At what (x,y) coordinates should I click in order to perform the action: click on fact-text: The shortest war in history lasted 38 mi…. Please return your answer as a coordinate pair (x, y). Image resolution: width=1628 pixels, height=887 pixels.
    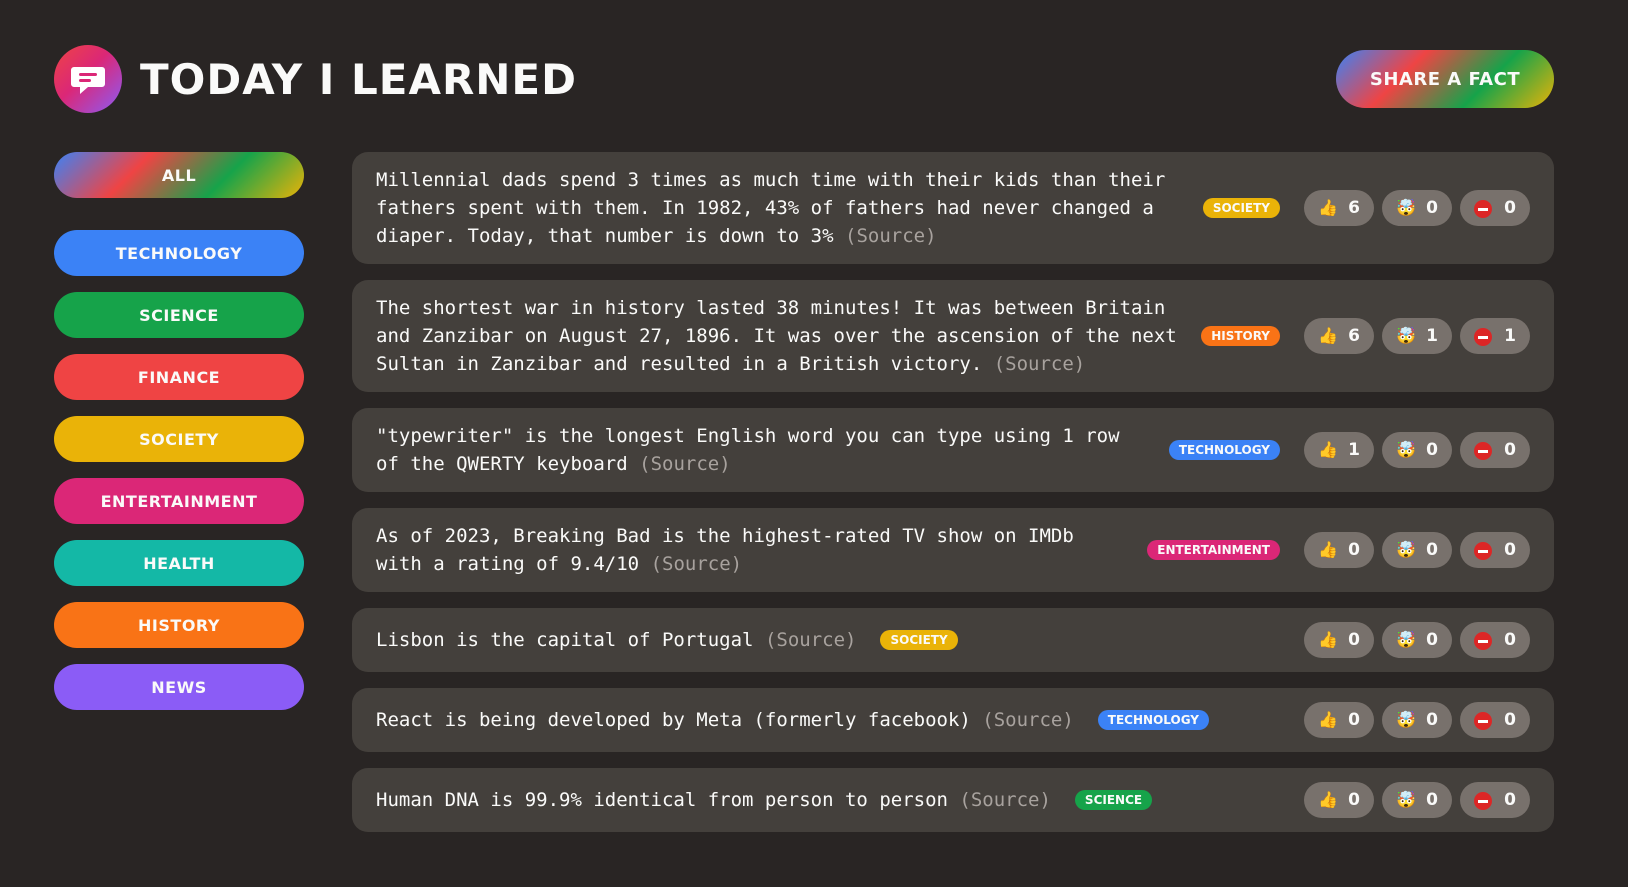
    Looking at the image, I should click on (776, 336).